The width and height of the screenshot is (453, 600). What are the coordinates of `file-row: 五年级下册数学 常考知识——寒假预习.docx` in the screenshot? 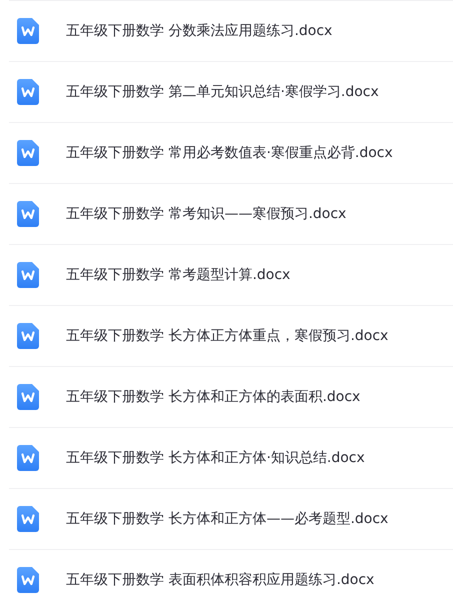 It's located at (231, 213).